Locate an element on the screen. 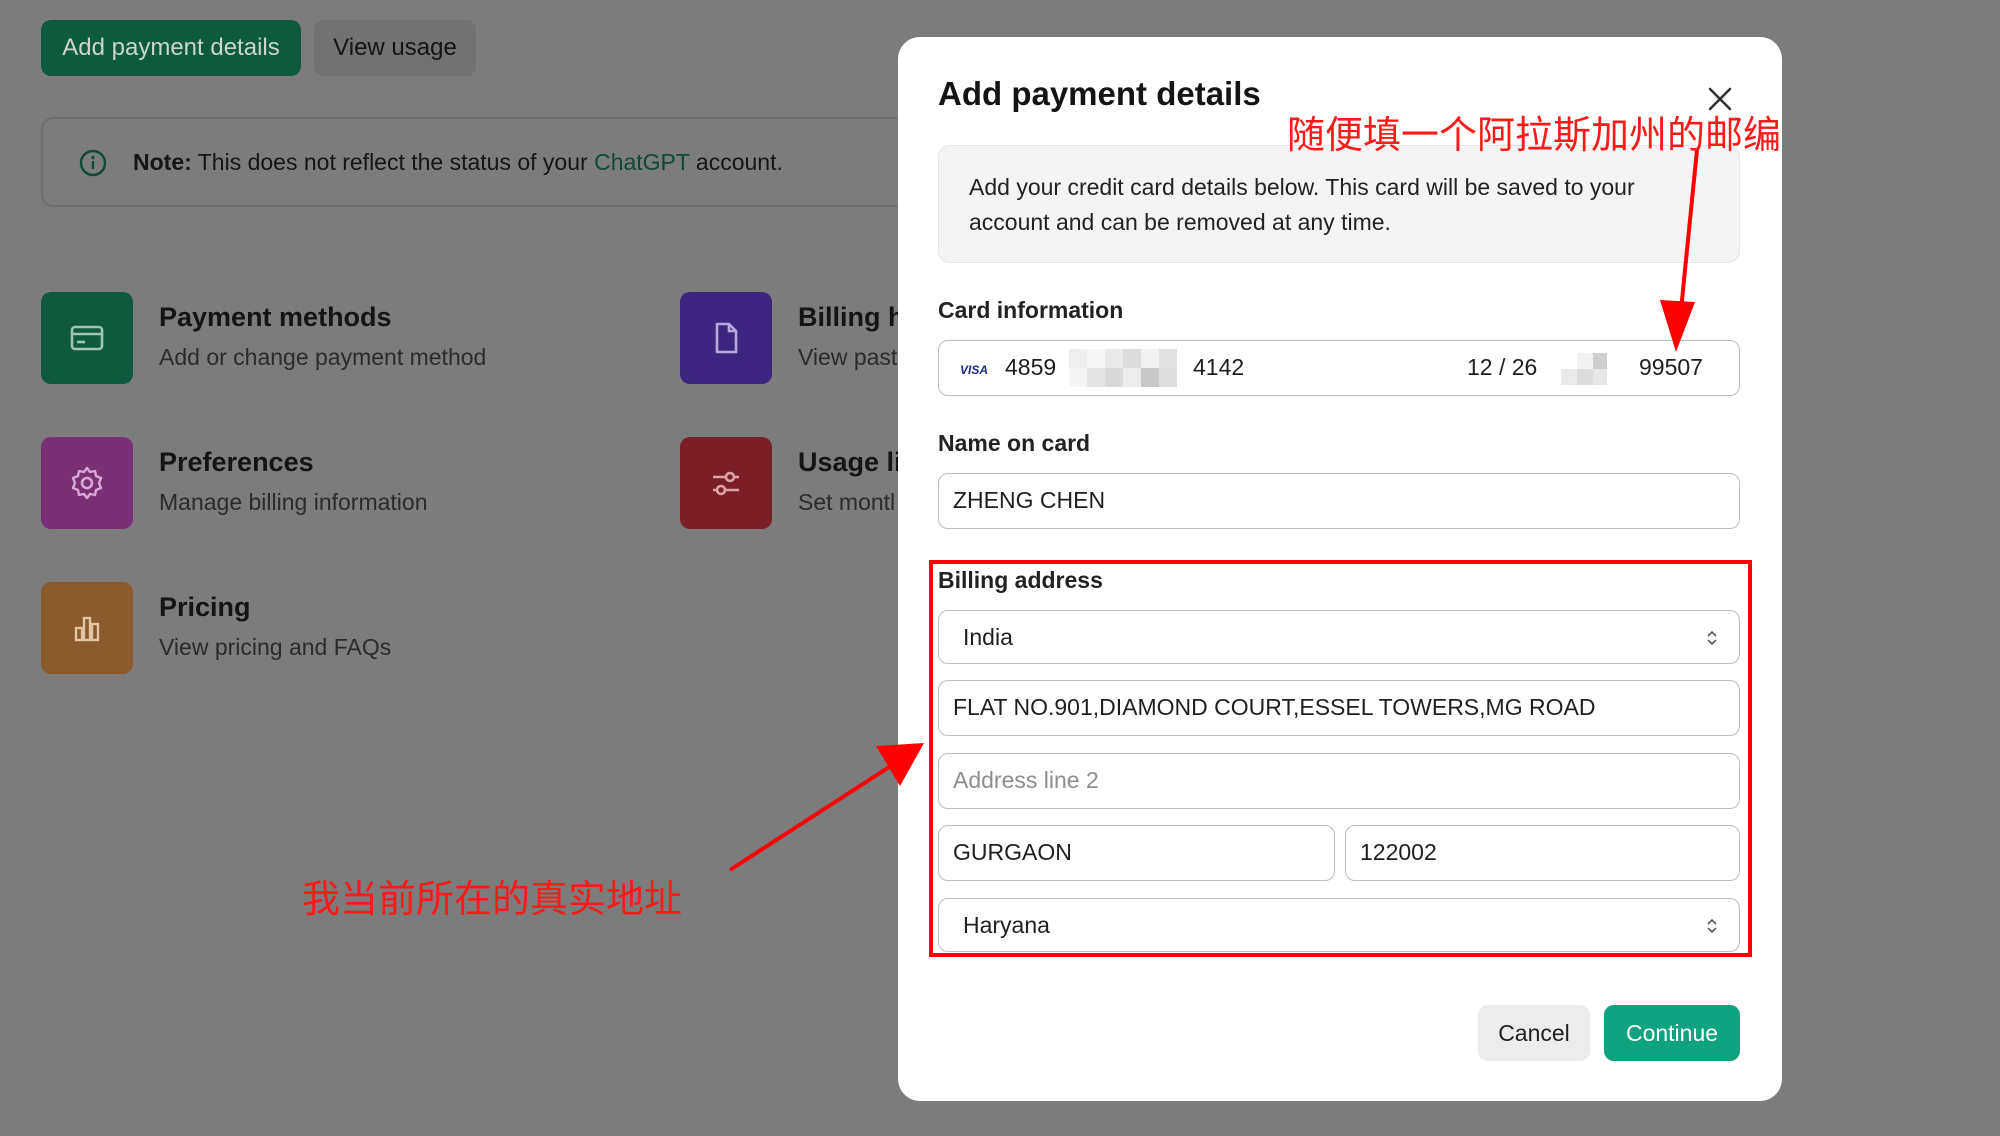  zip-annotation-text: 随便填一个阿拉斯加州的邮编 is located at coordinates (1534, 135).